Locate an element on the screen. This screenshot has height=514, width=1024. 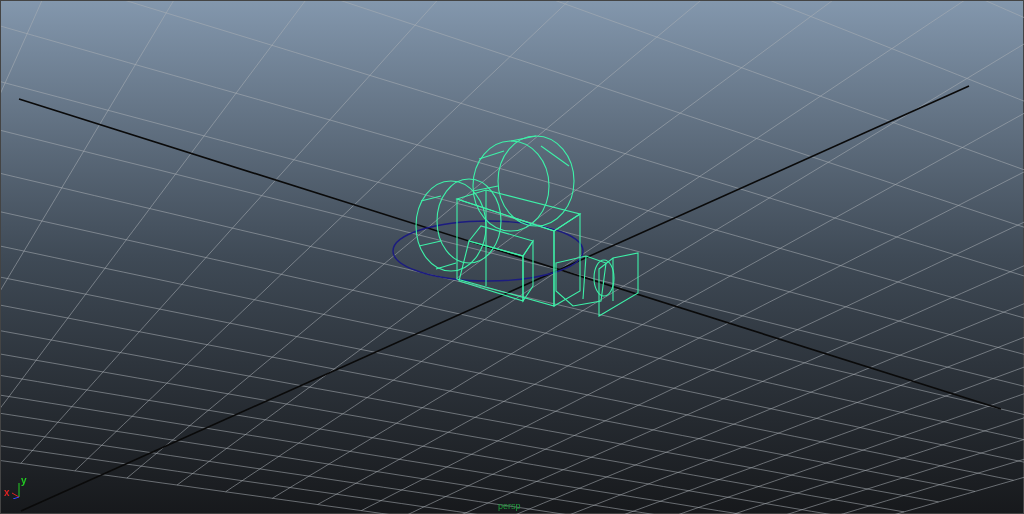
axis-label: y is located at coordinates (24, 481).